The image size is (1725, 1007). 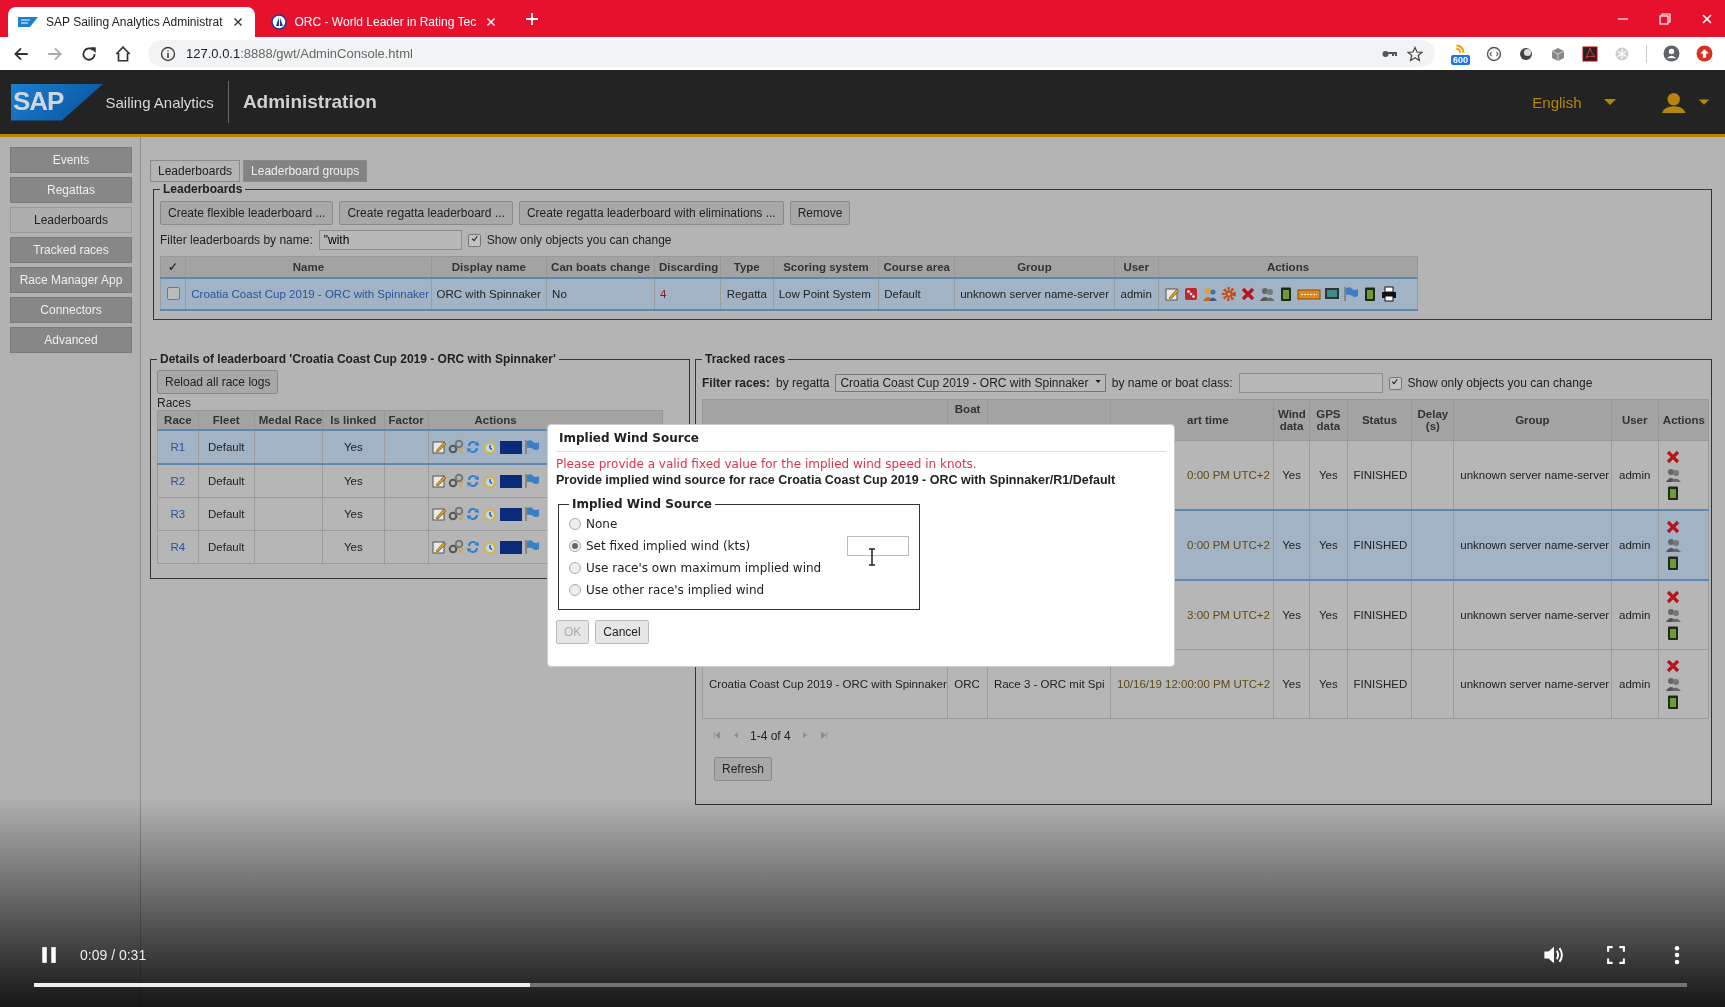 I want to click on column-header: Medal Race, so click(x=288, y=420).